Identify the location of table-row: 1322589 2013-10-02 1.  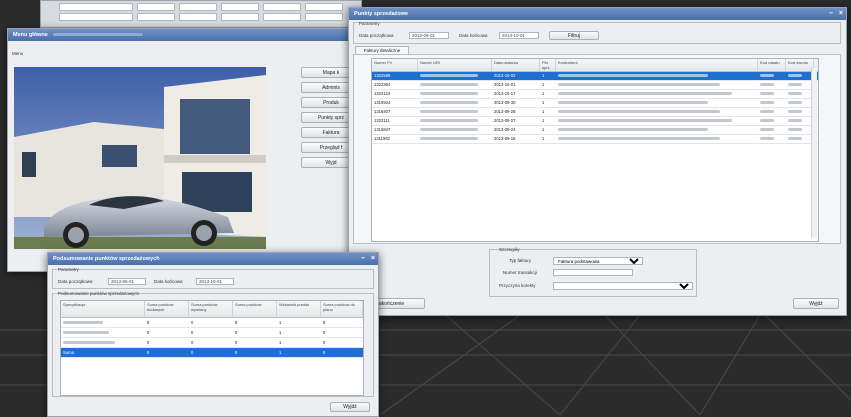
(595, 76).